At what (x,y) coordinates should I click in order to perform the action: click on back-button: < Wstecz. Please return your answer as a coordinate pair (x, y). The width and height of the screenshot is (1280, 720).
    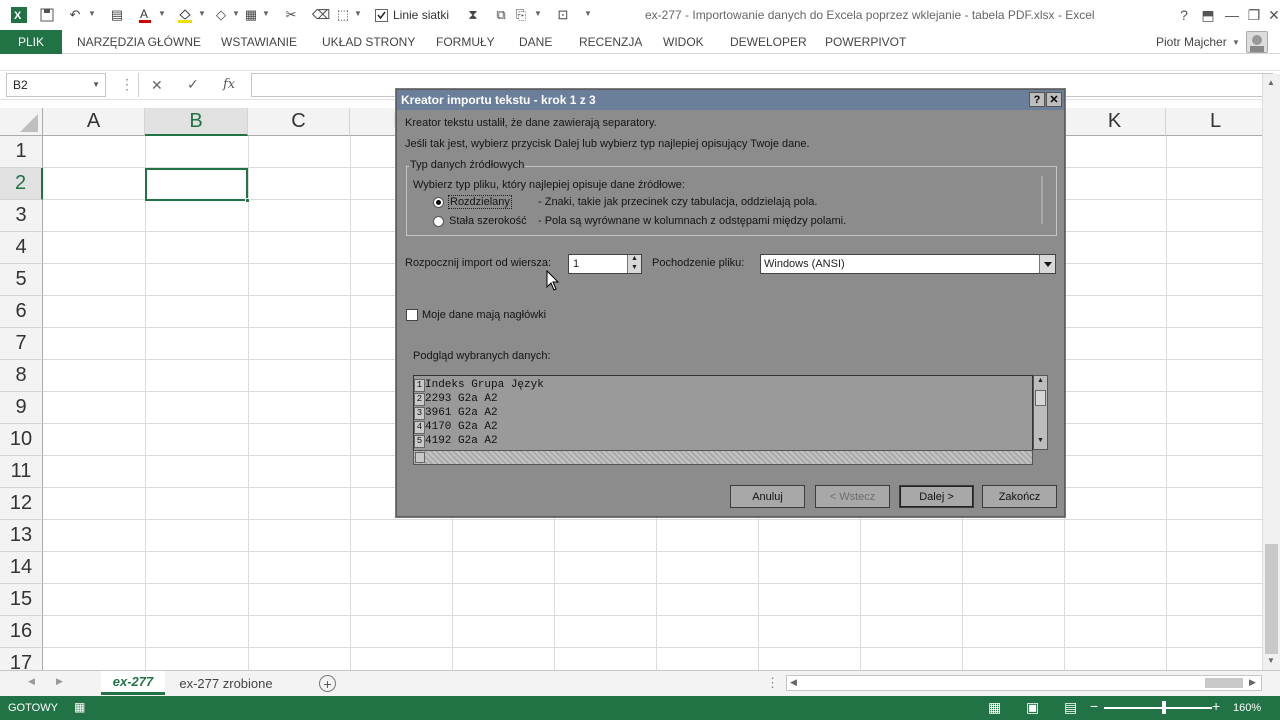
    Looking at the image, I should click on (852, 496).